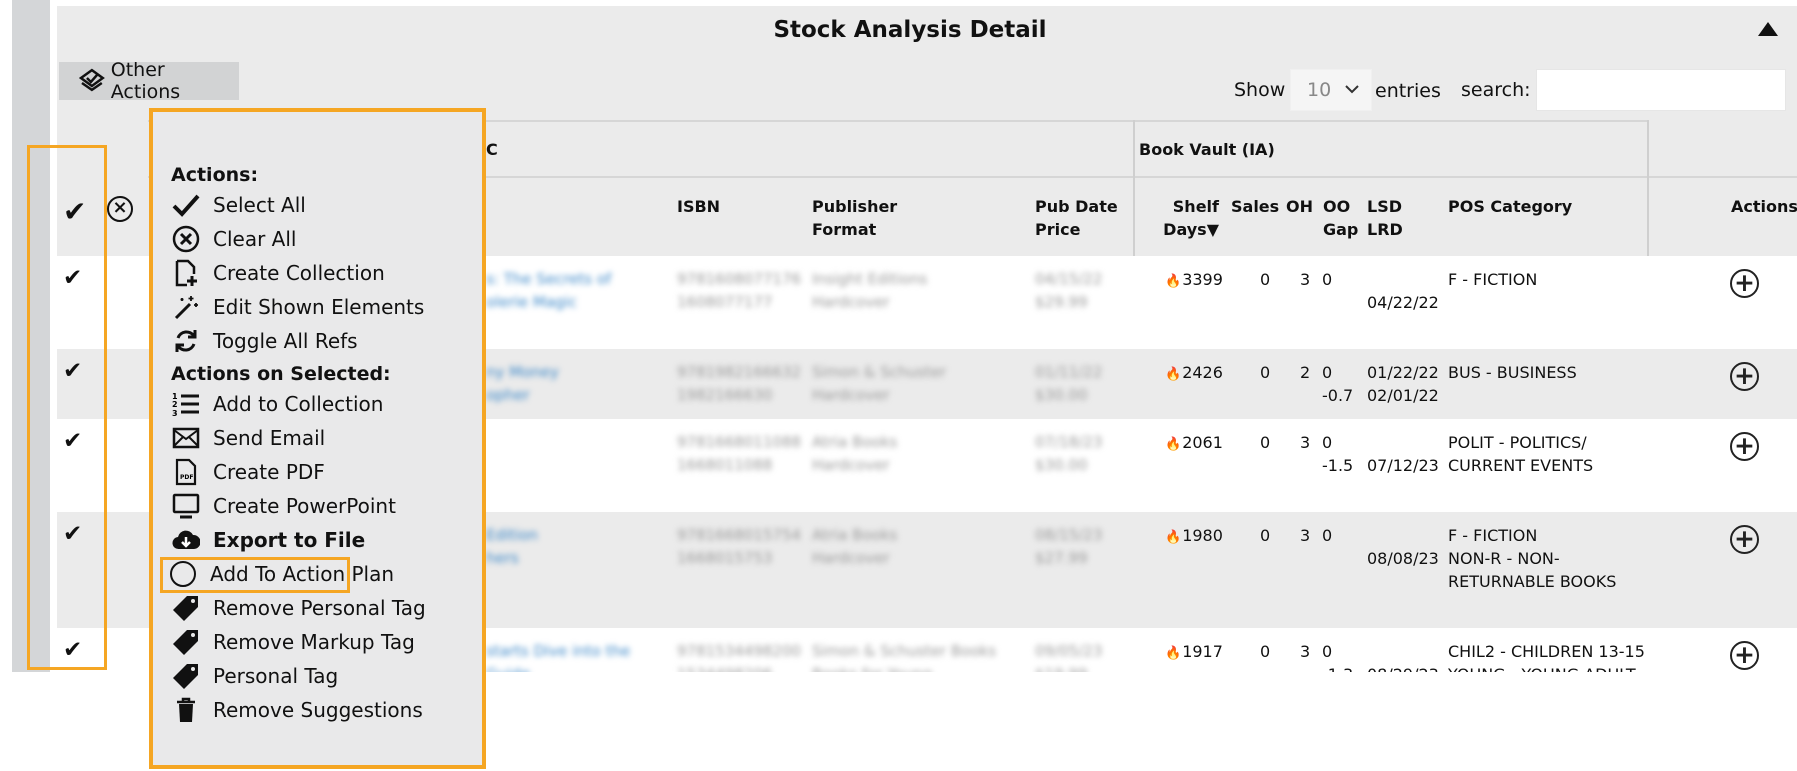  What do you see at coordinates (1352, 89) in the screenshot?
I see `chevron-down-icon` at bounding box center [1352, 89].